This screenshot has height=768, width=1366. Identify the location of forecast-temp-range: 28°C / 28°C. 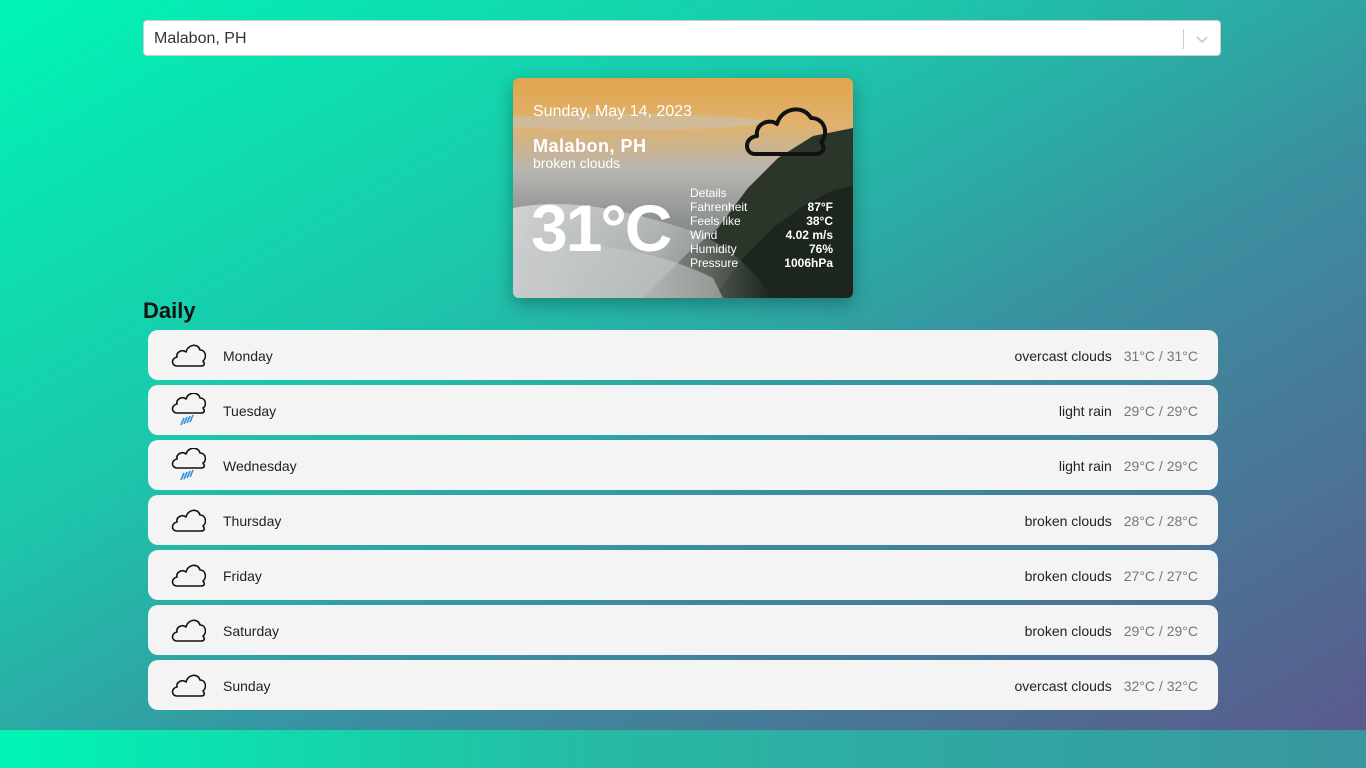
(1160, 521).